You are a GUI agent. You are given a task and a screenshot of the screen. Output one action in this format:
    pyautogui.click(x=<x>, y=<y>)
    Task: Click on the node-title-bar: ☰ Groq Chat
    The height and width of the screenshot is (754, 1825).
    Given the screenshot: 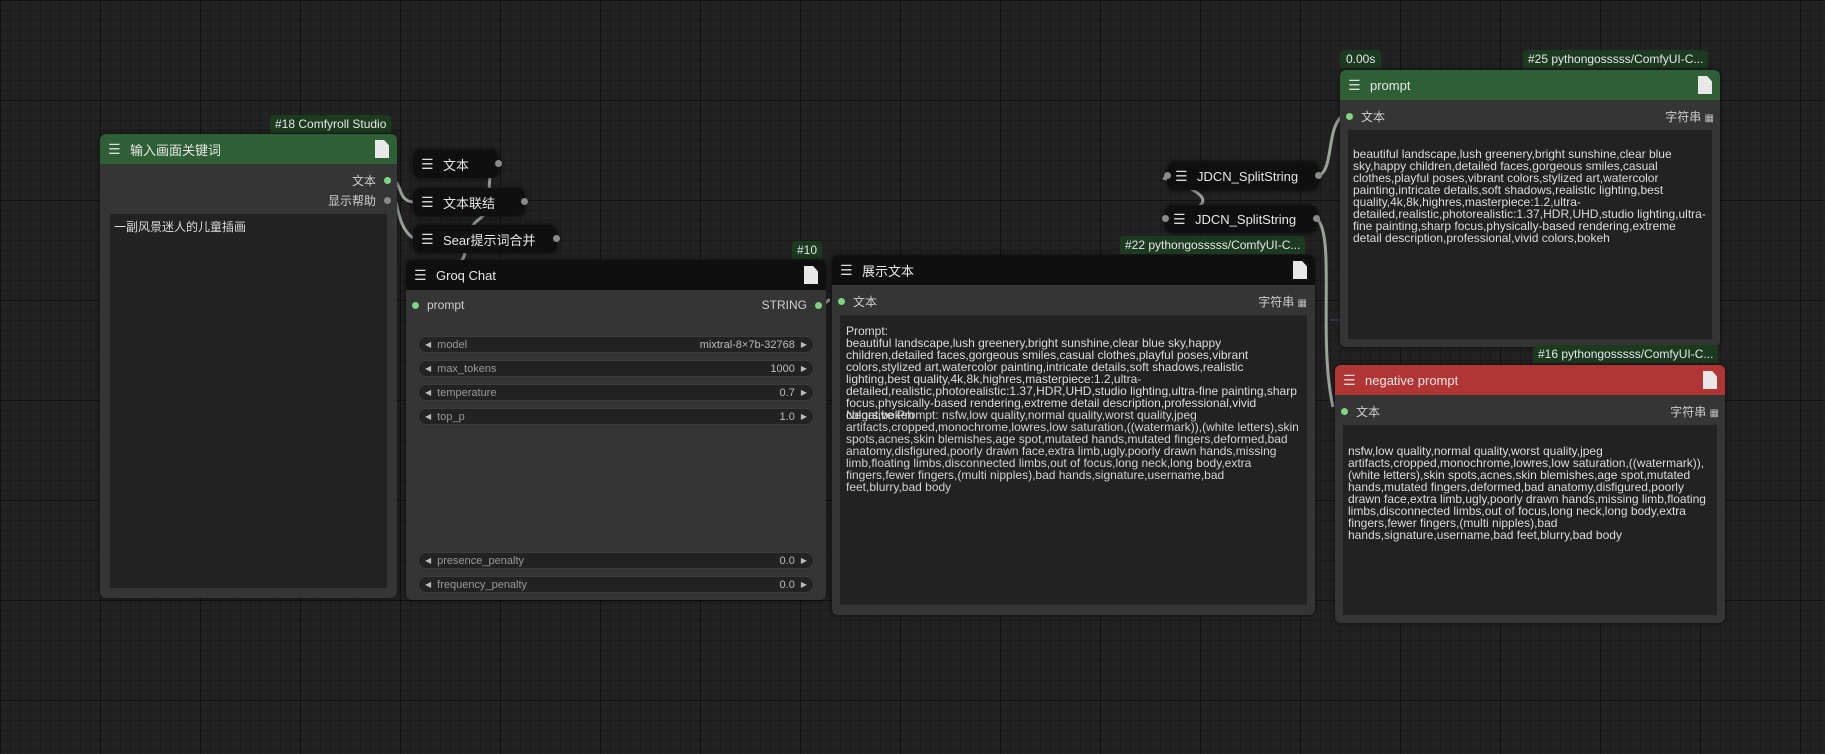 What is the action you would take?
    pyautogui.click(x=616, y=275)
    